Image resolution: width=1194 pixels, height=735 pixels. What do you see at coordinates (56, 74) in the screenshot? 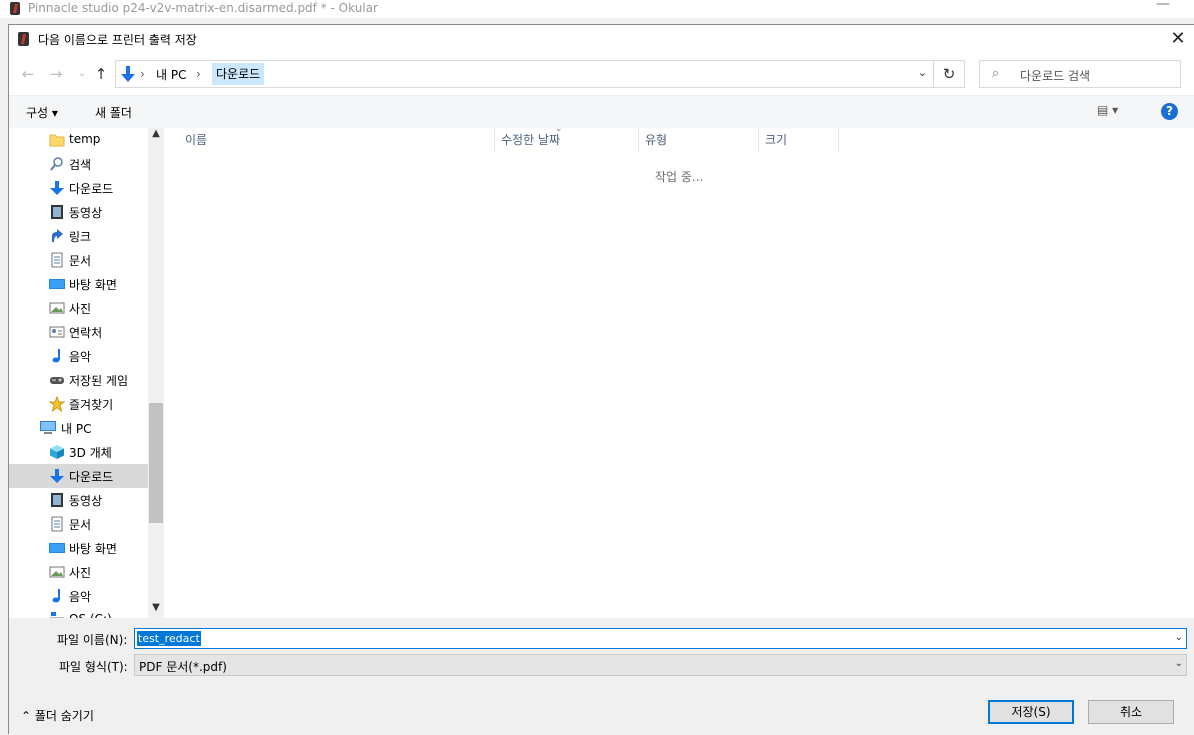
I see `forward-button: →` at bounding box center [56, 74].